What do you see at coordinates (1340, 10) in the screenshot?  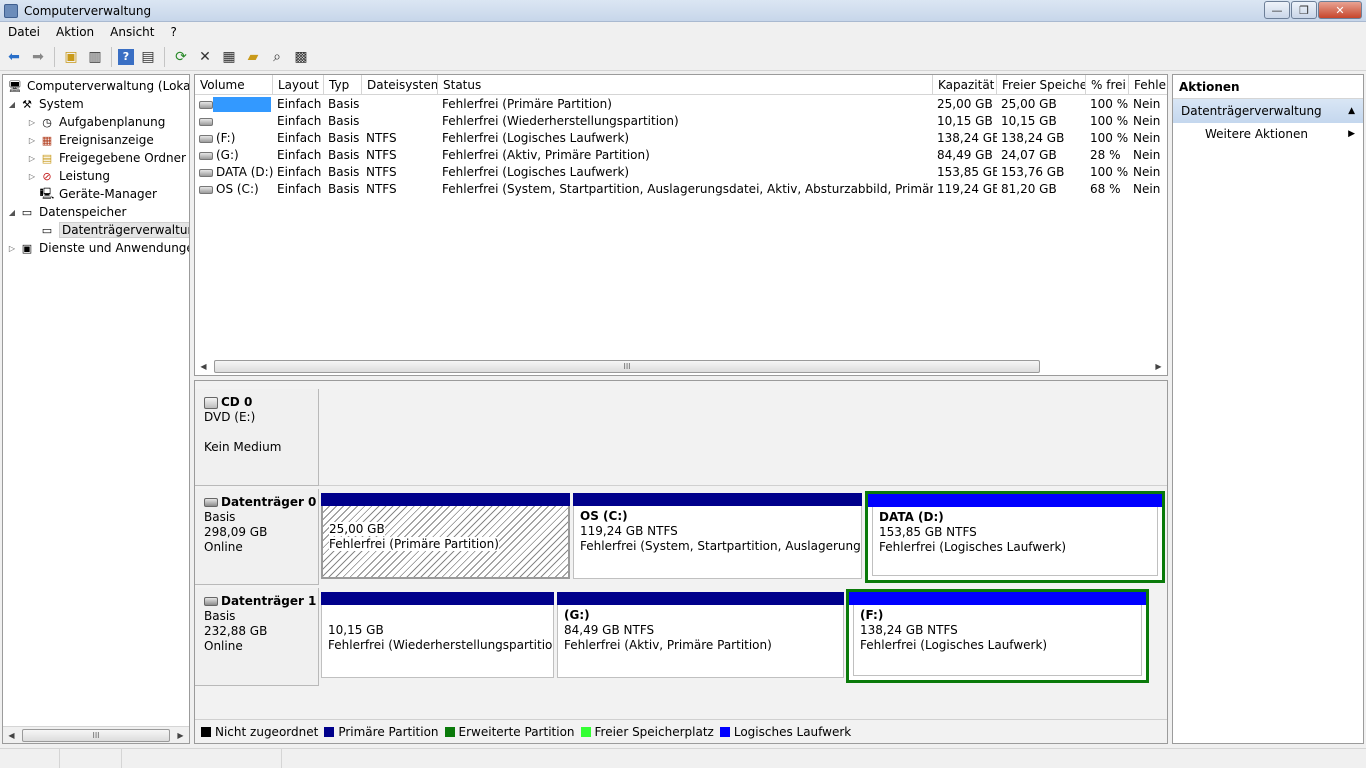 I see `close-button: ✕` at bounding box center [1340, 10].